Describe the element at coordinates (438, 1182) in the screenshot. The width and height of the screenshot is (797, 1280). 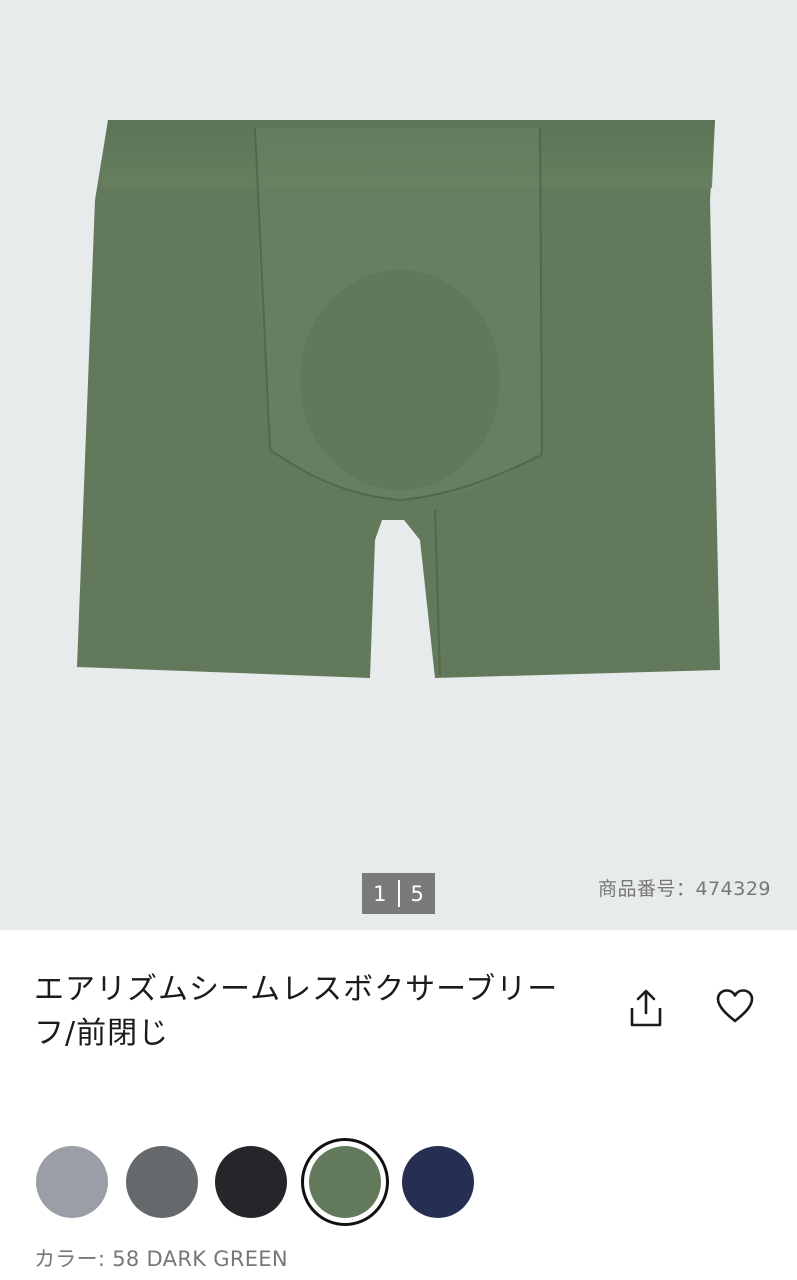
I see `color-swatch-navy` at that location.